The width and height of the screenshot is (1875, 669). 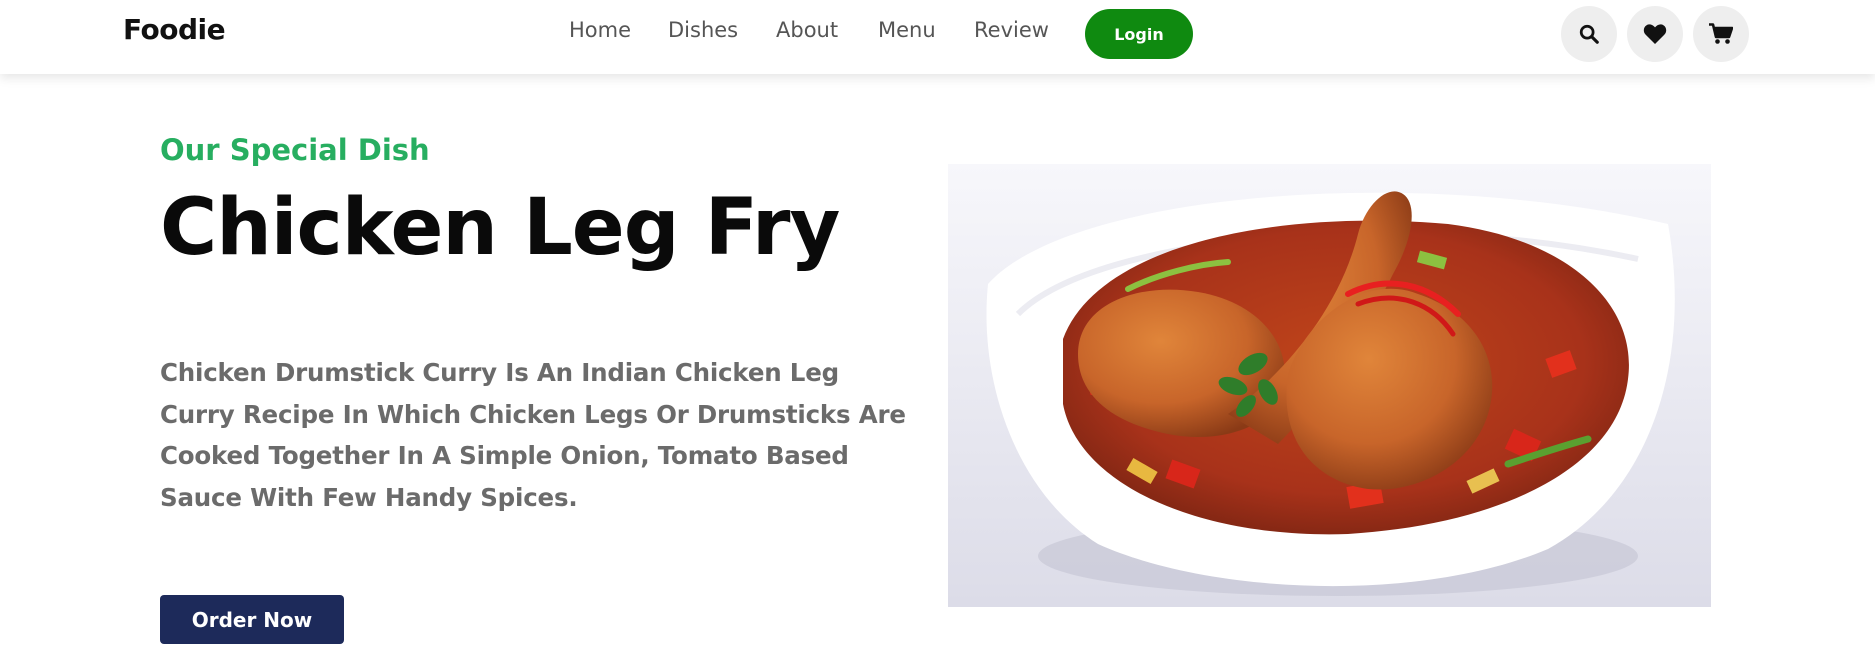 I want to click on nav-link-menu: Menu, so click(x=907, y=30).